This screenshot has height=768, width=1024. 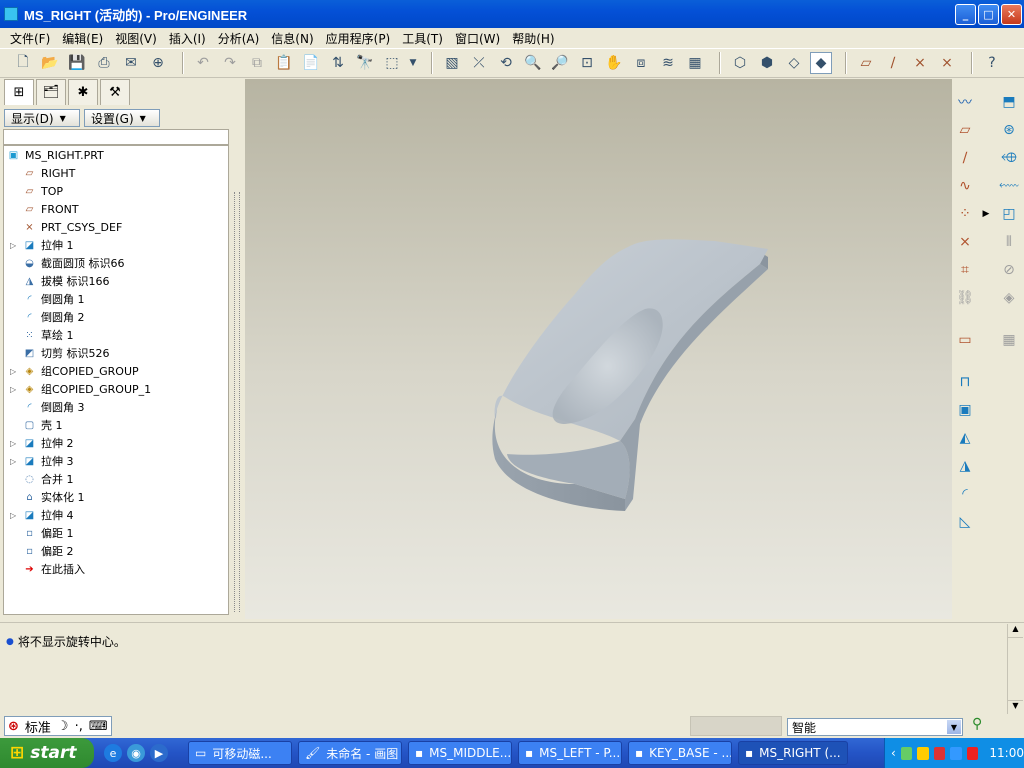 I want to click on repaint-icon: ▧, so click(x=452, y=63).